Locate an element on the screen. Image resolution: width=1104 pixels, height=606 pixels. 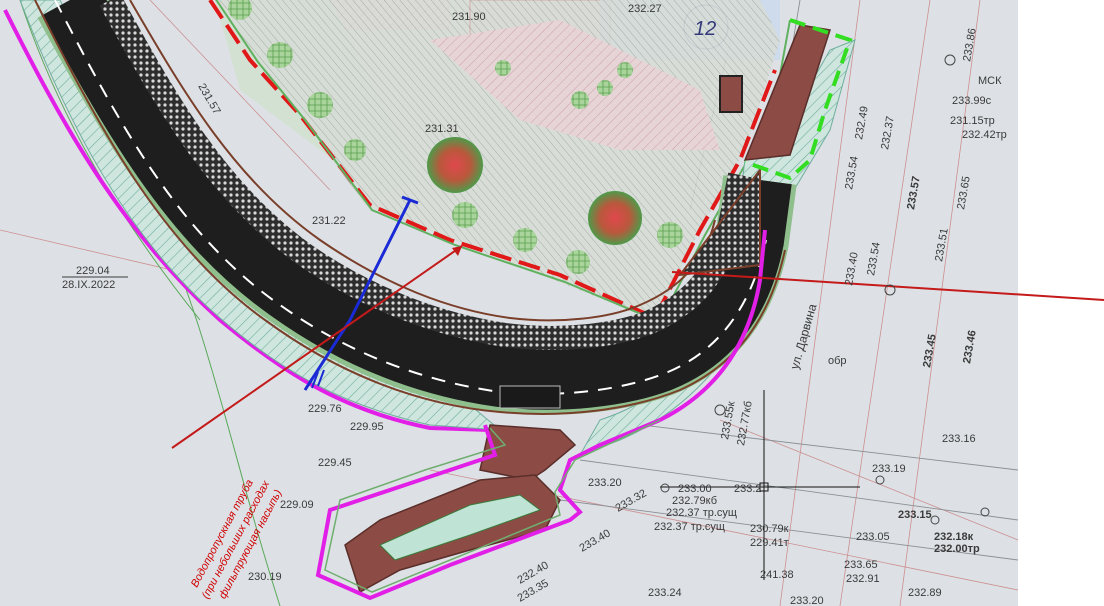
building-number: 12 is located at coordinates (705, 29).